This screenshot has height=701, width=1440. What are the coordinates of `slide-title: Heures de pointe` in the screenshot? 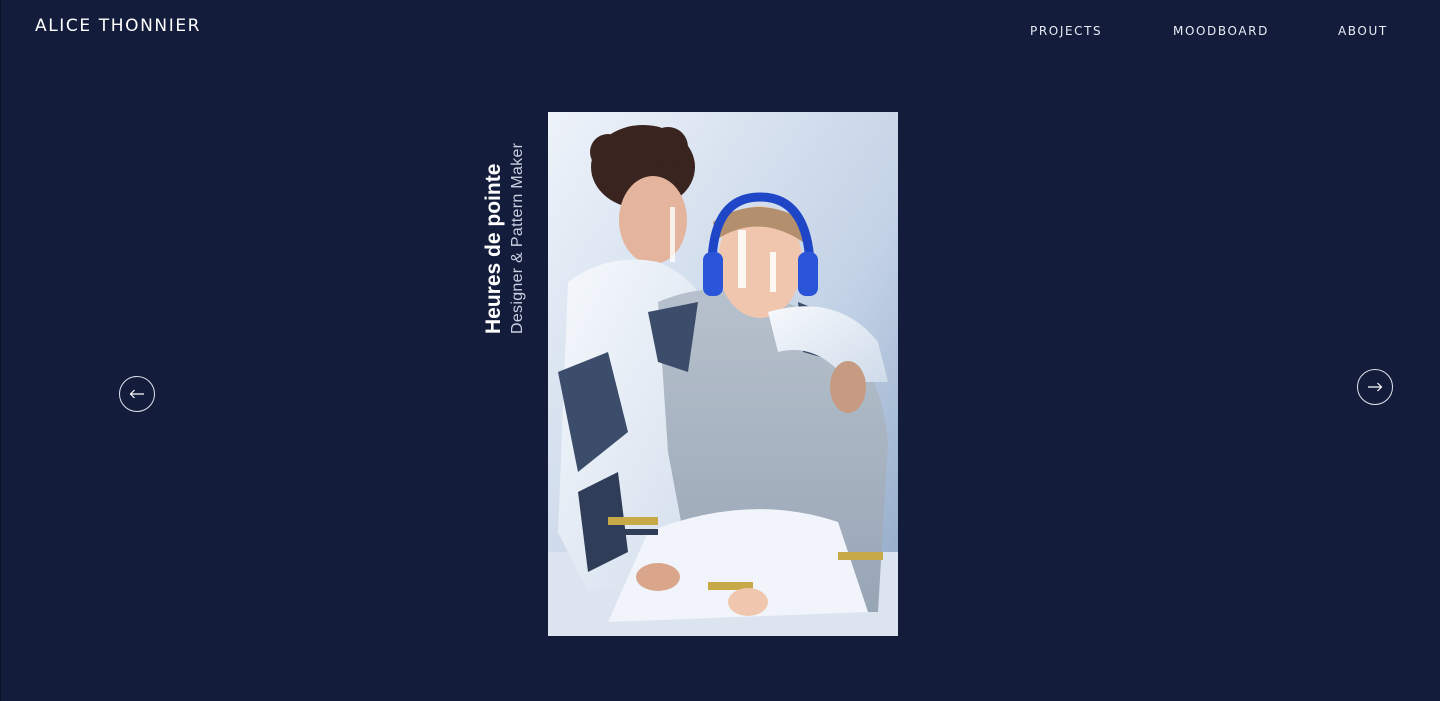 It's located at (494, 238).